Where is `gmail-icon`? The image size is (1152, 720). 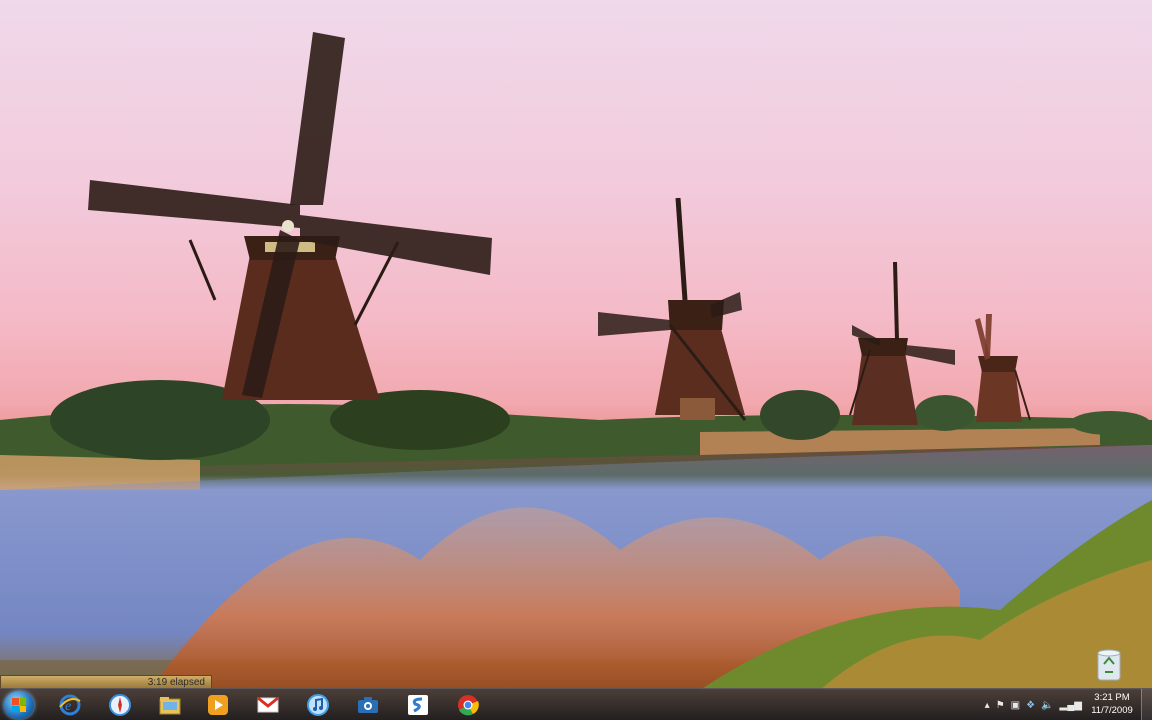
gmail-icon is located at coordinates (268, 705).